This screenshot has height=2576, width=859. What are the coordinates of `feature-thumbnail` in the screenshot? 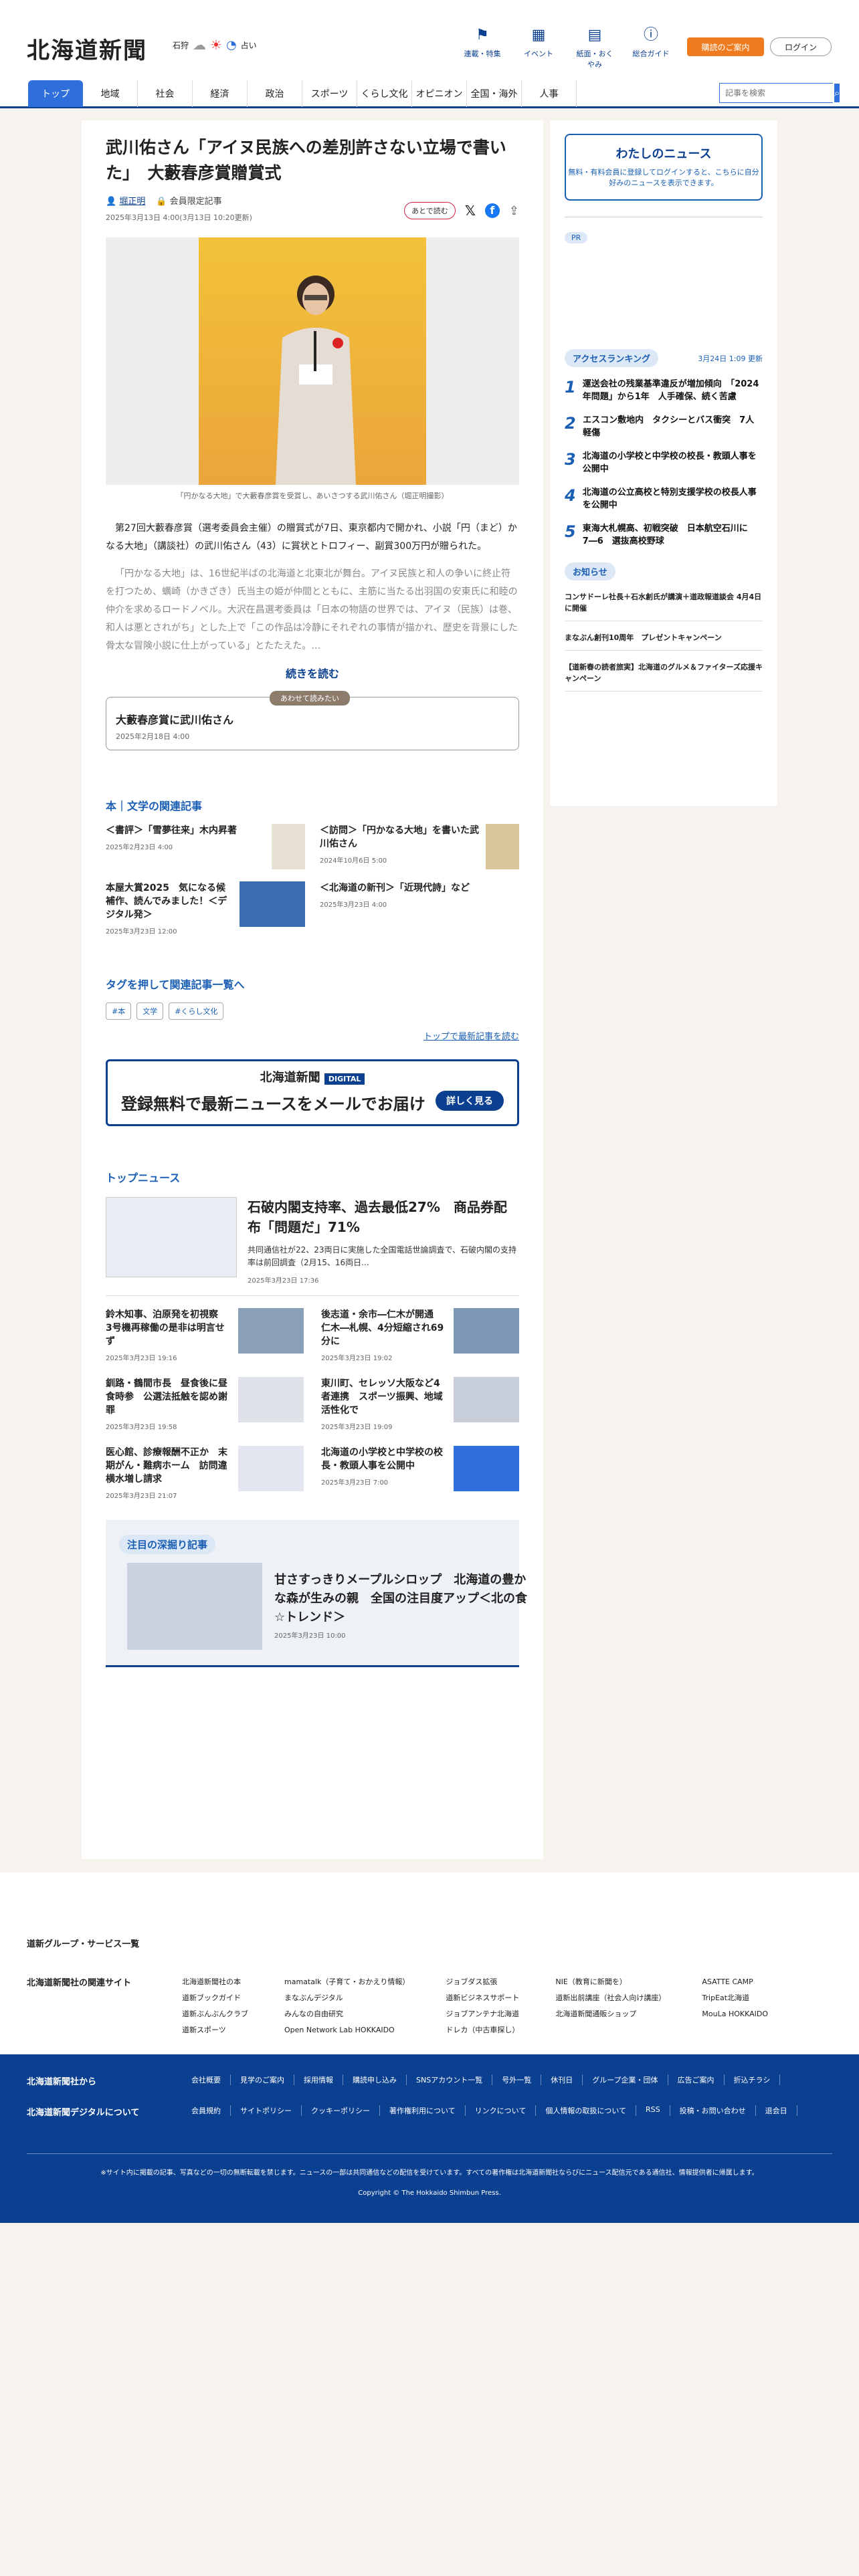 It's located at (194, 1606).